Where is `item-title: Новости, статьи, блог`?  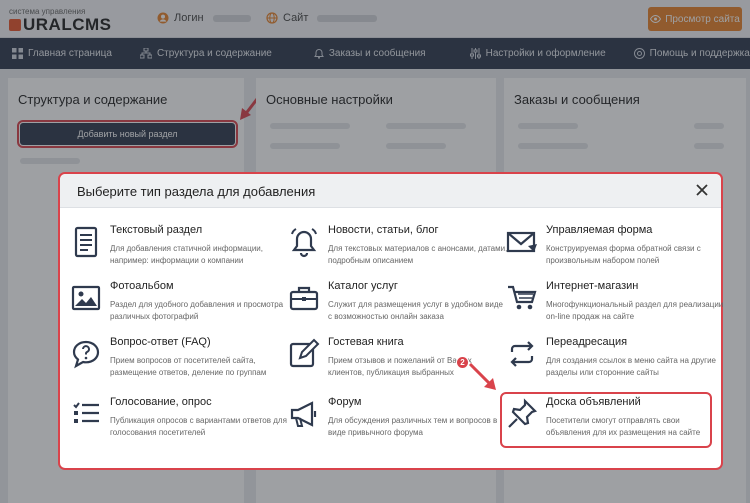 item-title: Новости, статьи, блог is located at coordinates (383, 230).